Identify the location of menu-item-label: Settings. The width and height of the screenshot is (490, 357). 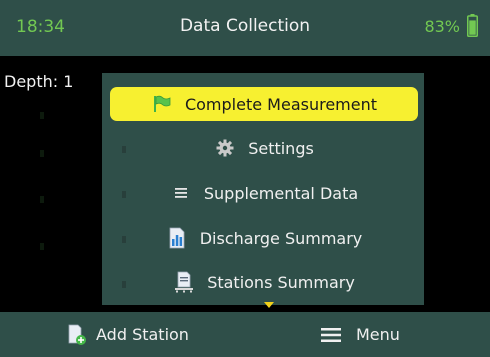
(281, 148).